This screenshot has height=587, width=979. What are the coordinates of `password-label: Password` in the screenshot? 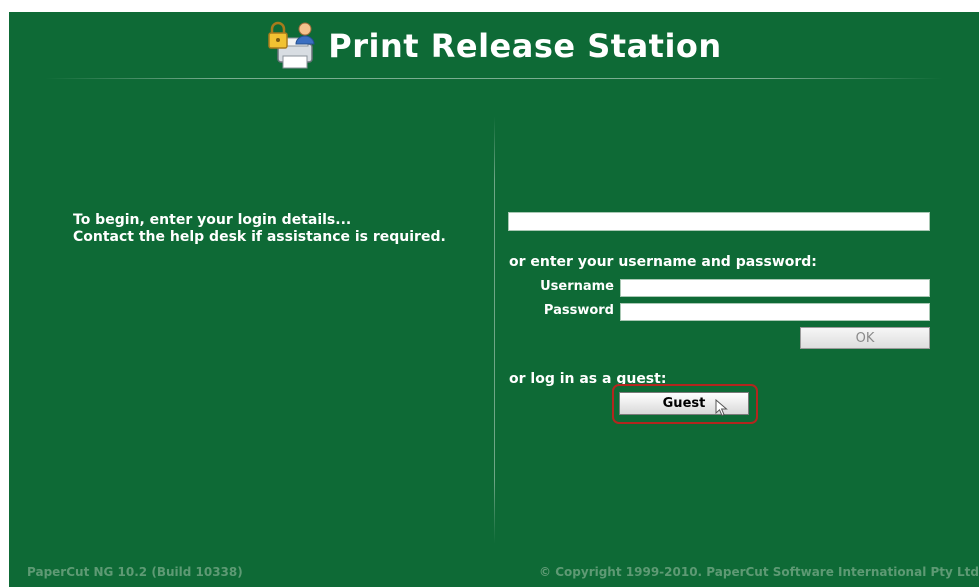 It's located at (578, 310).